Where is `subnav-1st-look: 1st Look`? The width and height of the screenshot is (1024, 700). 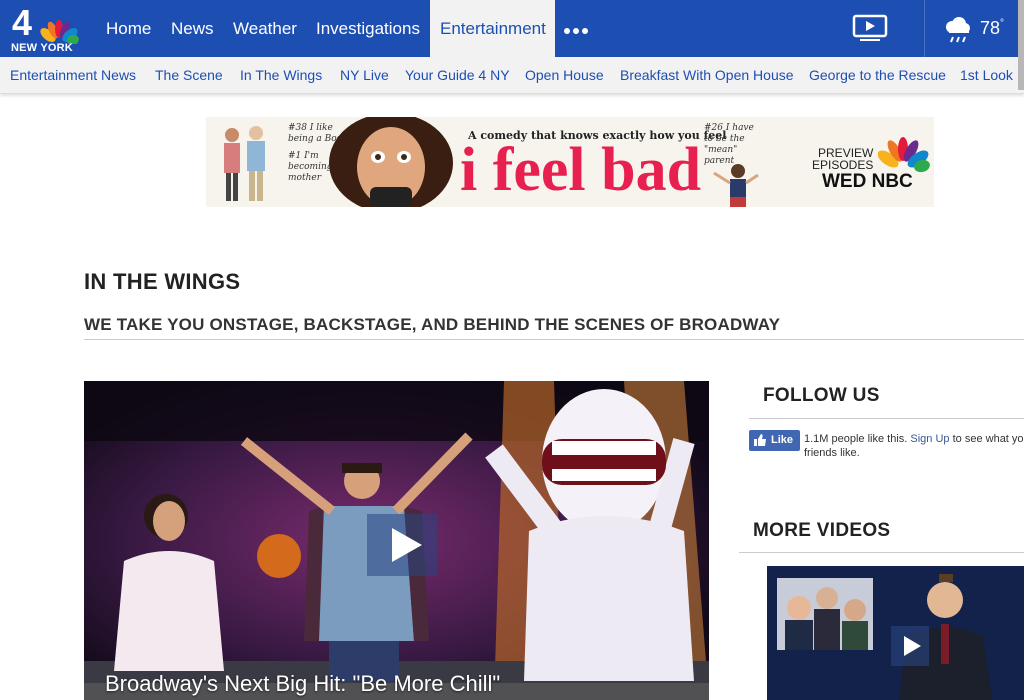
subnav-1st-look: 1st Look is located at coordinates (986, 75).